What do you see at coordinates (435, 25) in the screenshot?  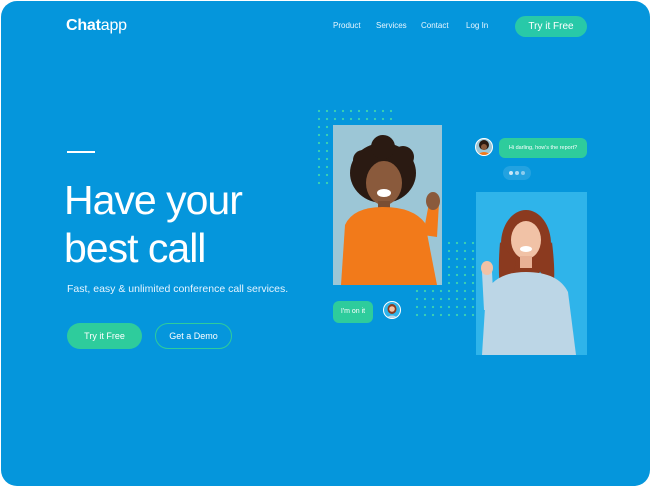 I see `nav-link-contact: Contact` at bounding box center [435, 25].